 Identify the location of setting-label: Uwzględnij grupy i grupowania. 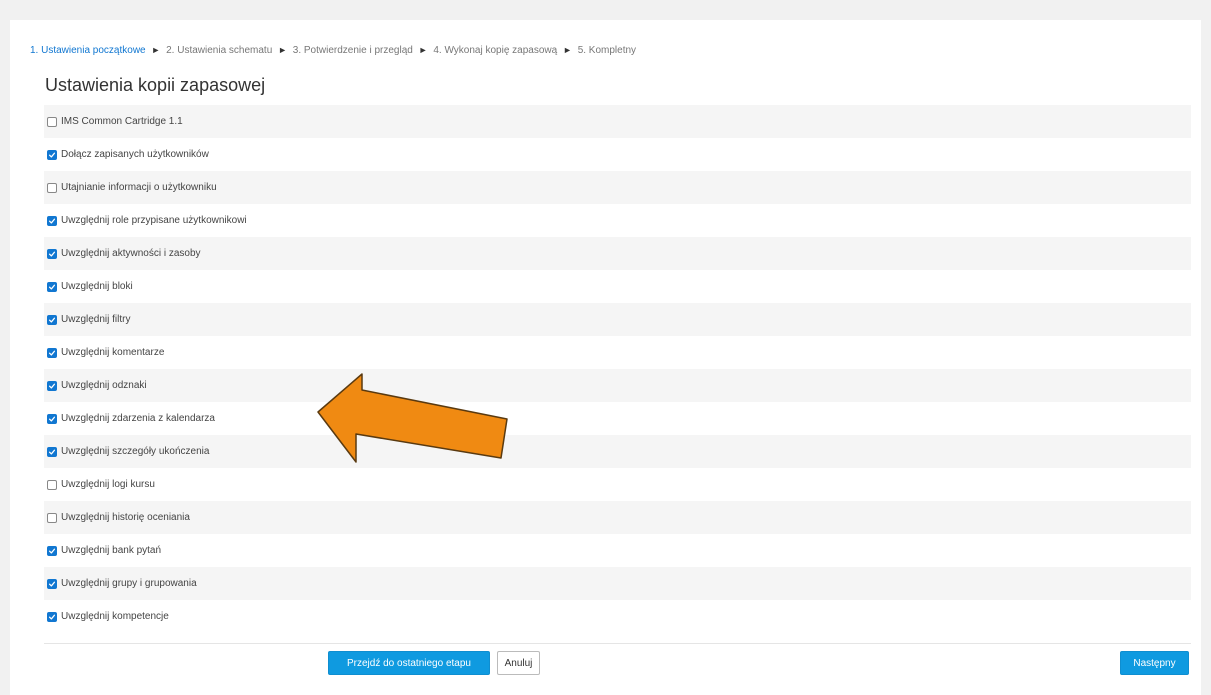
(129, 583).